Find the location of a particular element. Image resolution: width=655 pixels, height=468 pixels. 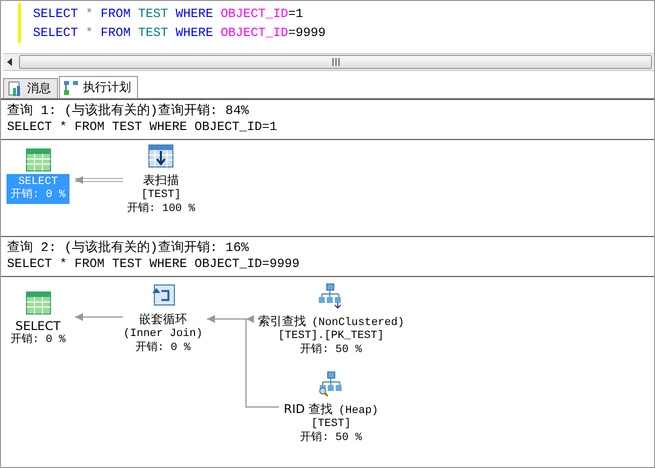

operator-label: 嵌套循环 (Inner Join) 开销: 0 % is located at coordinates (163, 333).